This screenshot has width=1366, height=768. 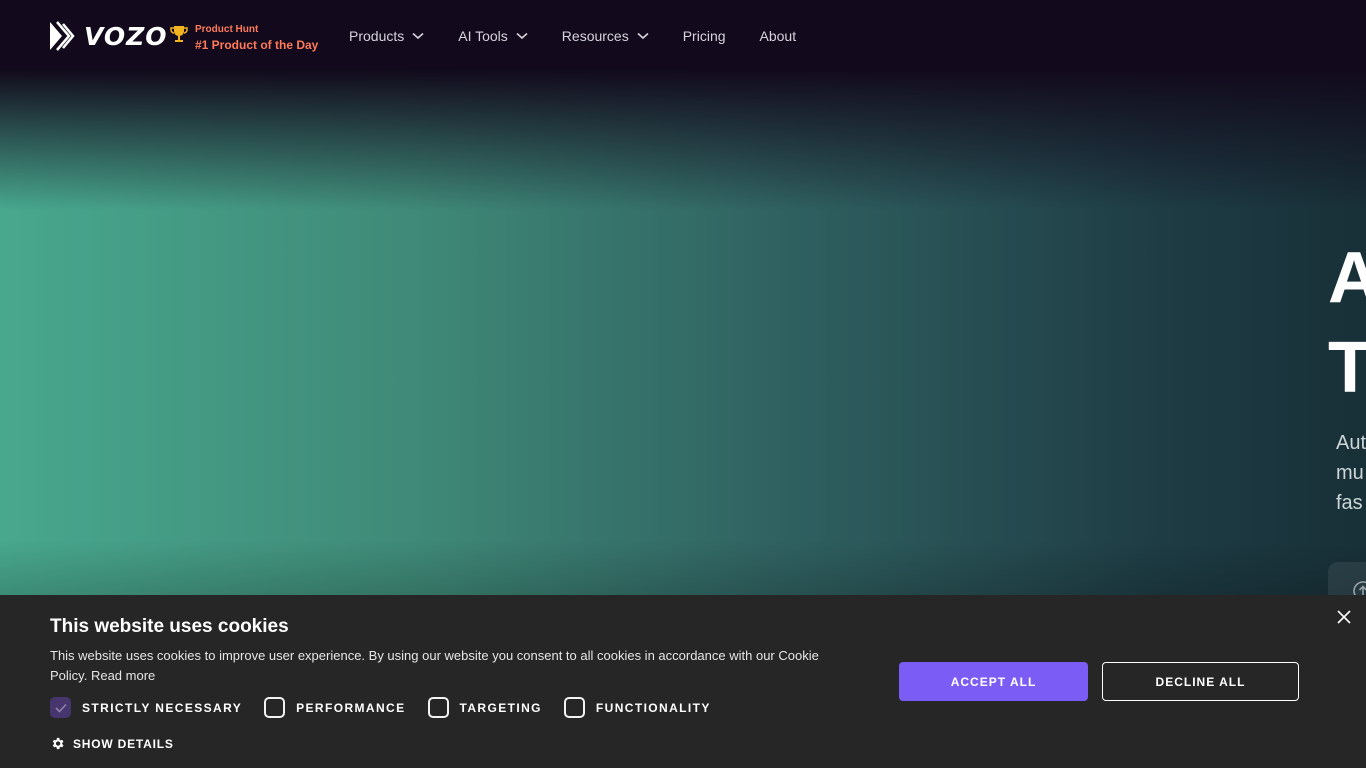 I want to click on nav-about-label: About, so click(x=778, y=36).